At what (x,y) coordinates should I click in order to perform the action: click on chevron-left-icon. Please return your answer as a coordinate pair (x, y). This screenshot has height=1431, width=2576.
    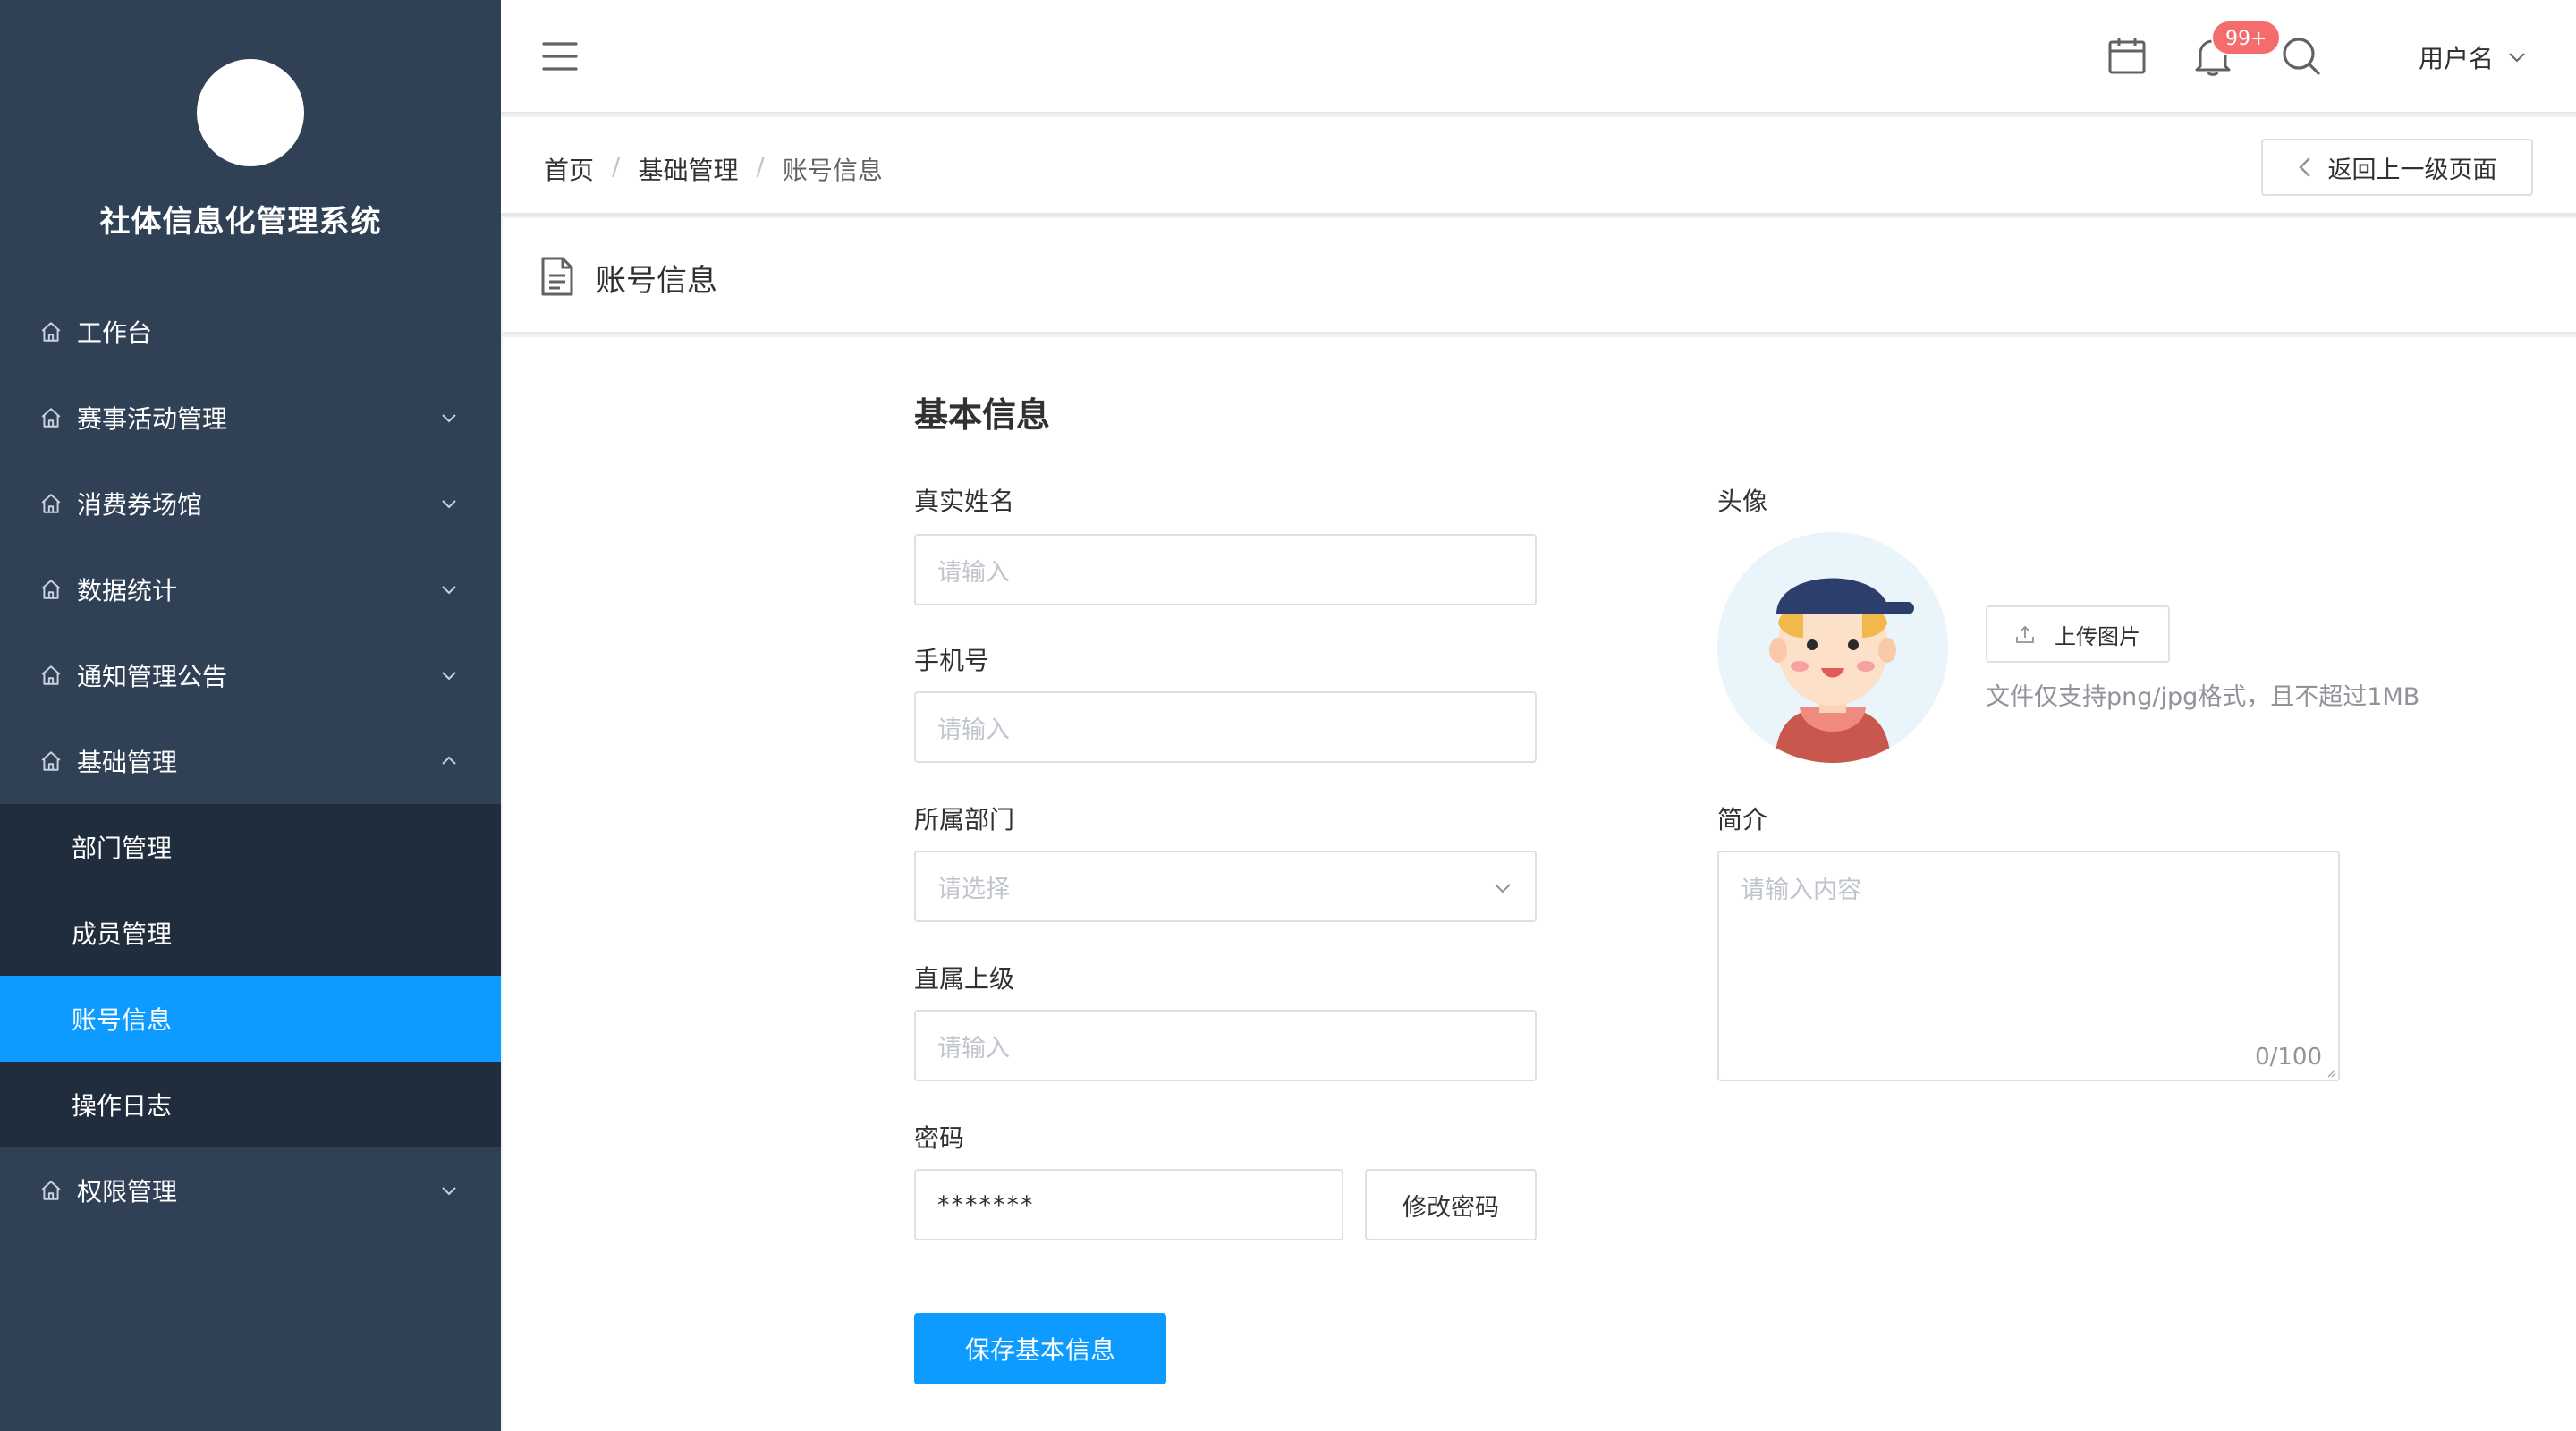
    Looking at the image, I should click on (2304, 167).